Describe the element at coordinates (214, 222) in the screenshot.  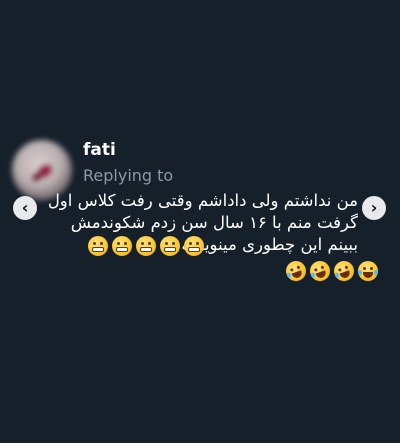
I see `reply-line-2: گرفت منم با ۱۶ سال سن زدم شکوندمش` at that location.